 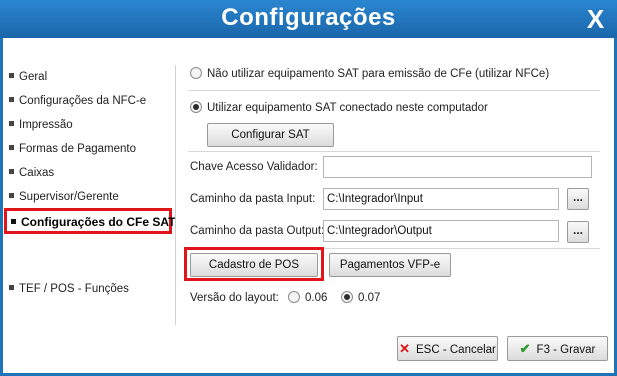 What do you see at coordinates (69, 197) in the screenshot?
I see `sidebar-item-label: Supervisor/Gerente` at bounding box center [69, 197].